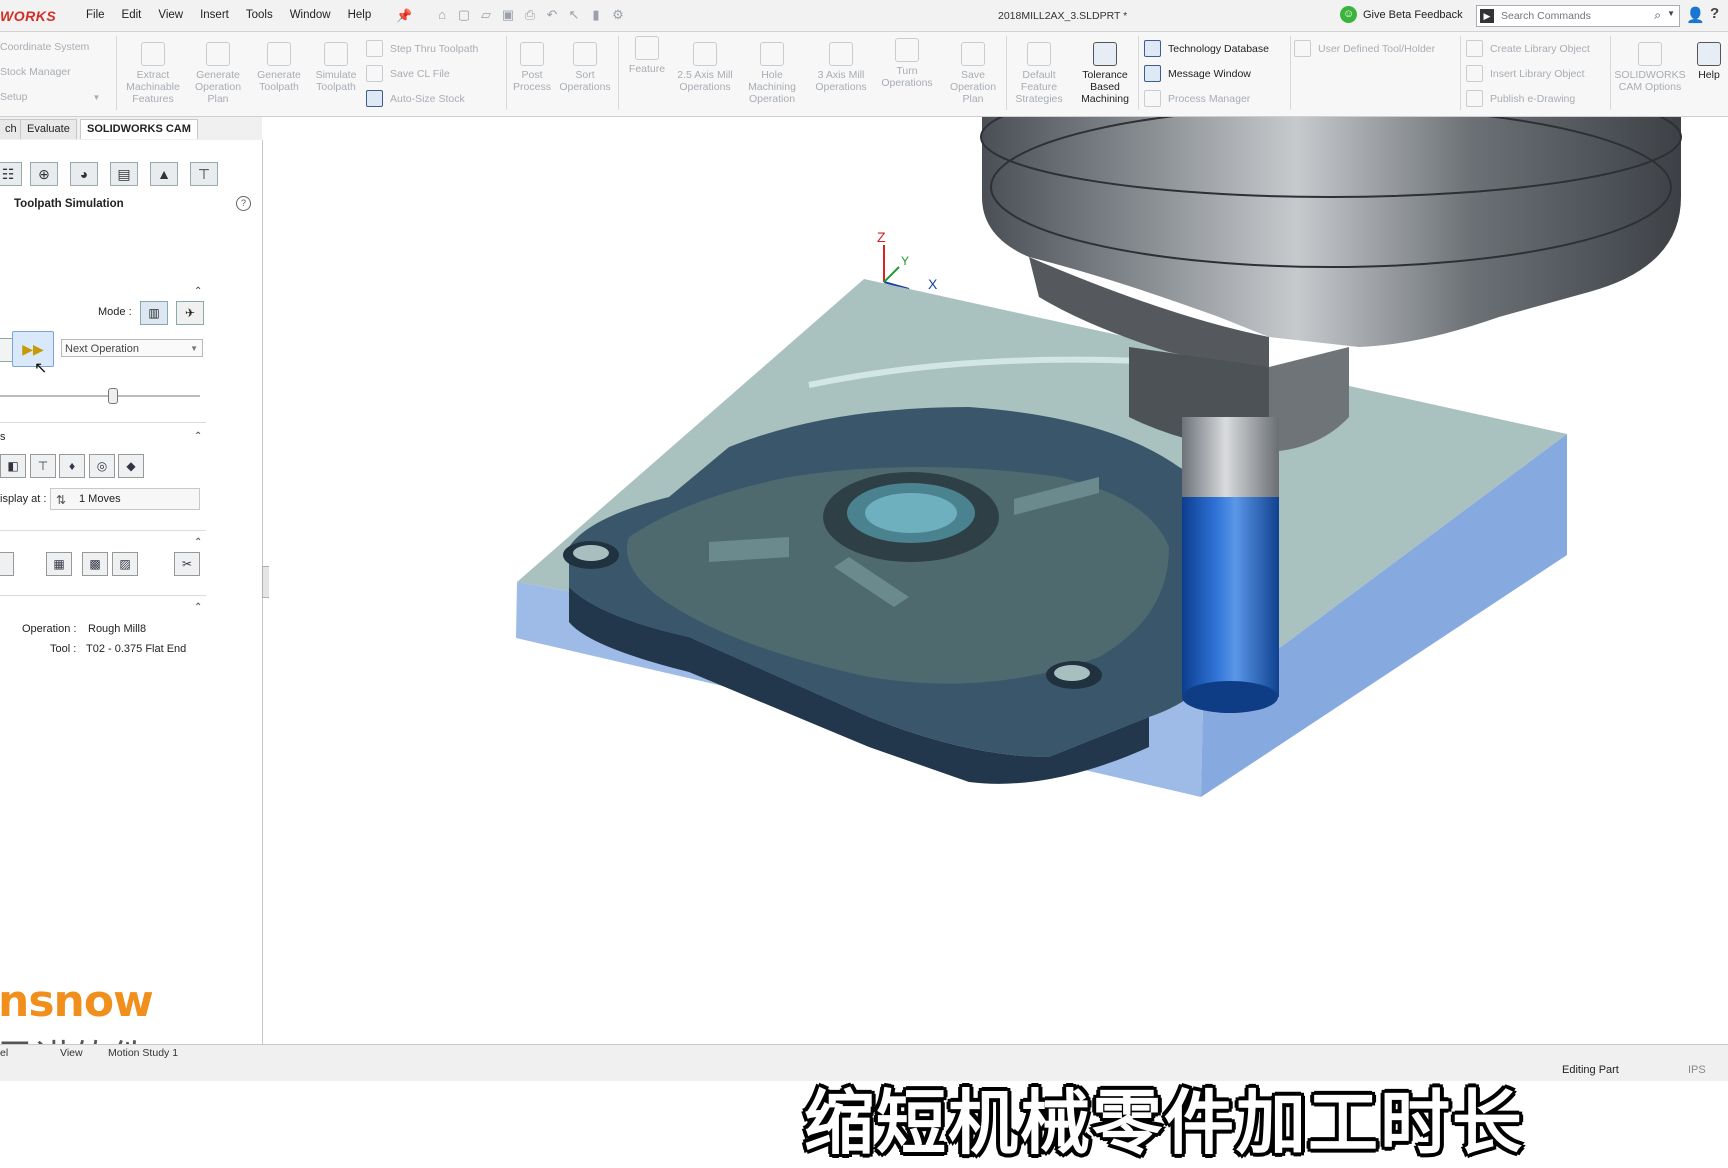  Describe the element at coordinates (907, 63) in the screenshot. I see `turn-operations-button: Turn Operations` at that location.